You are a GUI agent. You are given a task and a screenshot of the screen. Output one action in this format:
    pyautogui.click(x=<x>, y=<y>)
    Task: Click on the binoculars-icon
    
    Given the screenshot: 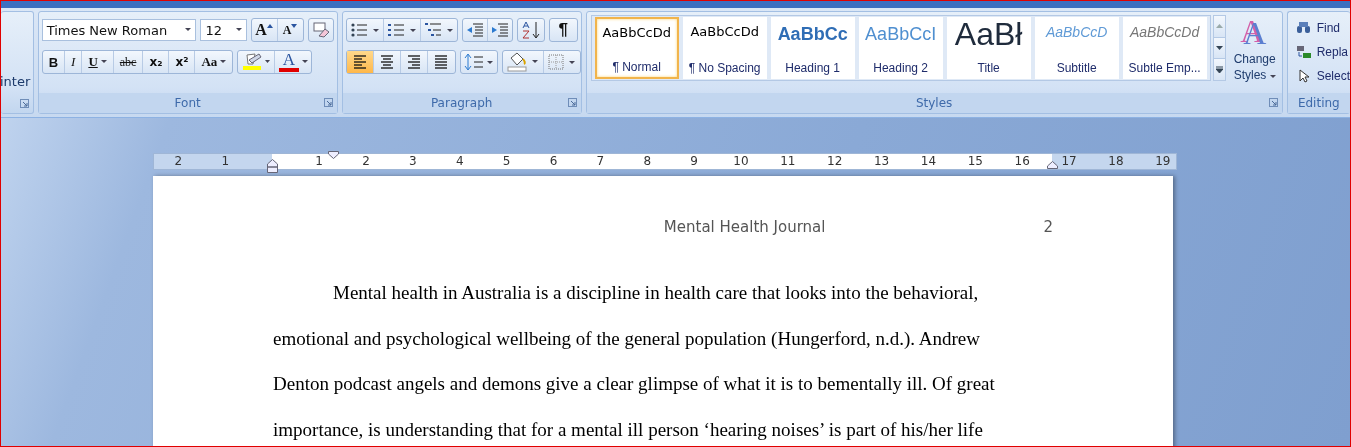 What is the action you would take?
    pyautogui.click(x=1303, y=27)
    